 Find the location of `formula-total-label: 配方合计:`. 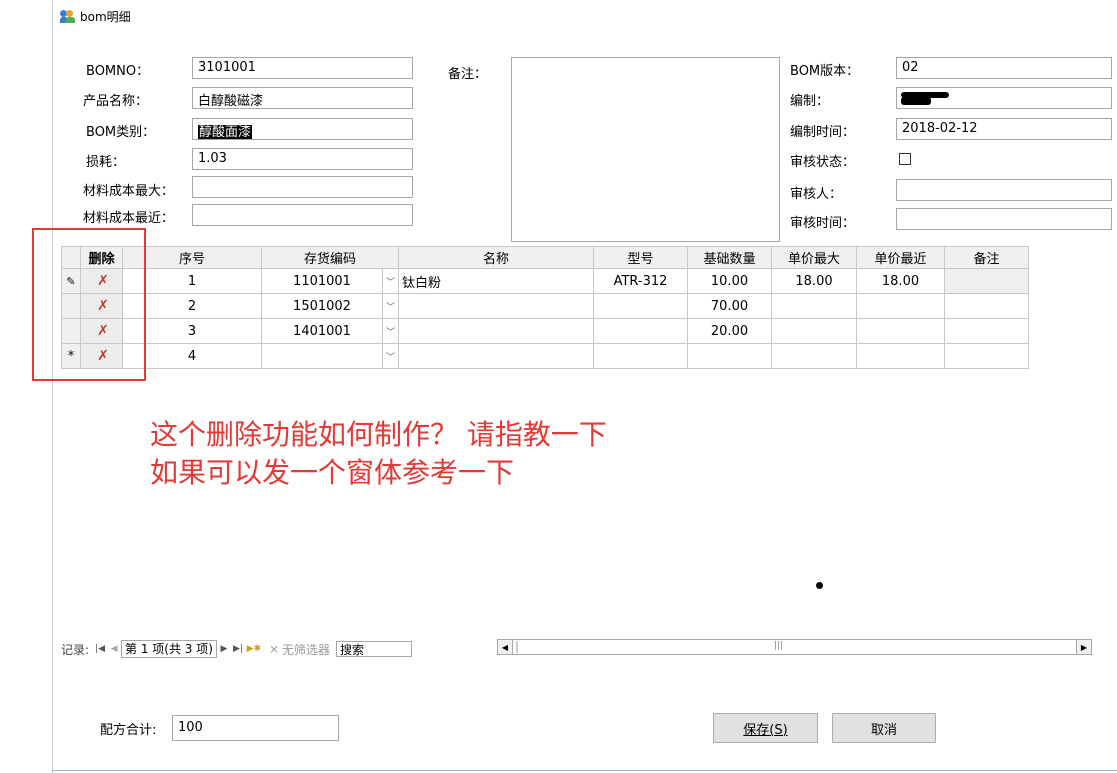

formula-total-label: 配方合计: is located at coordinates (128, 730).